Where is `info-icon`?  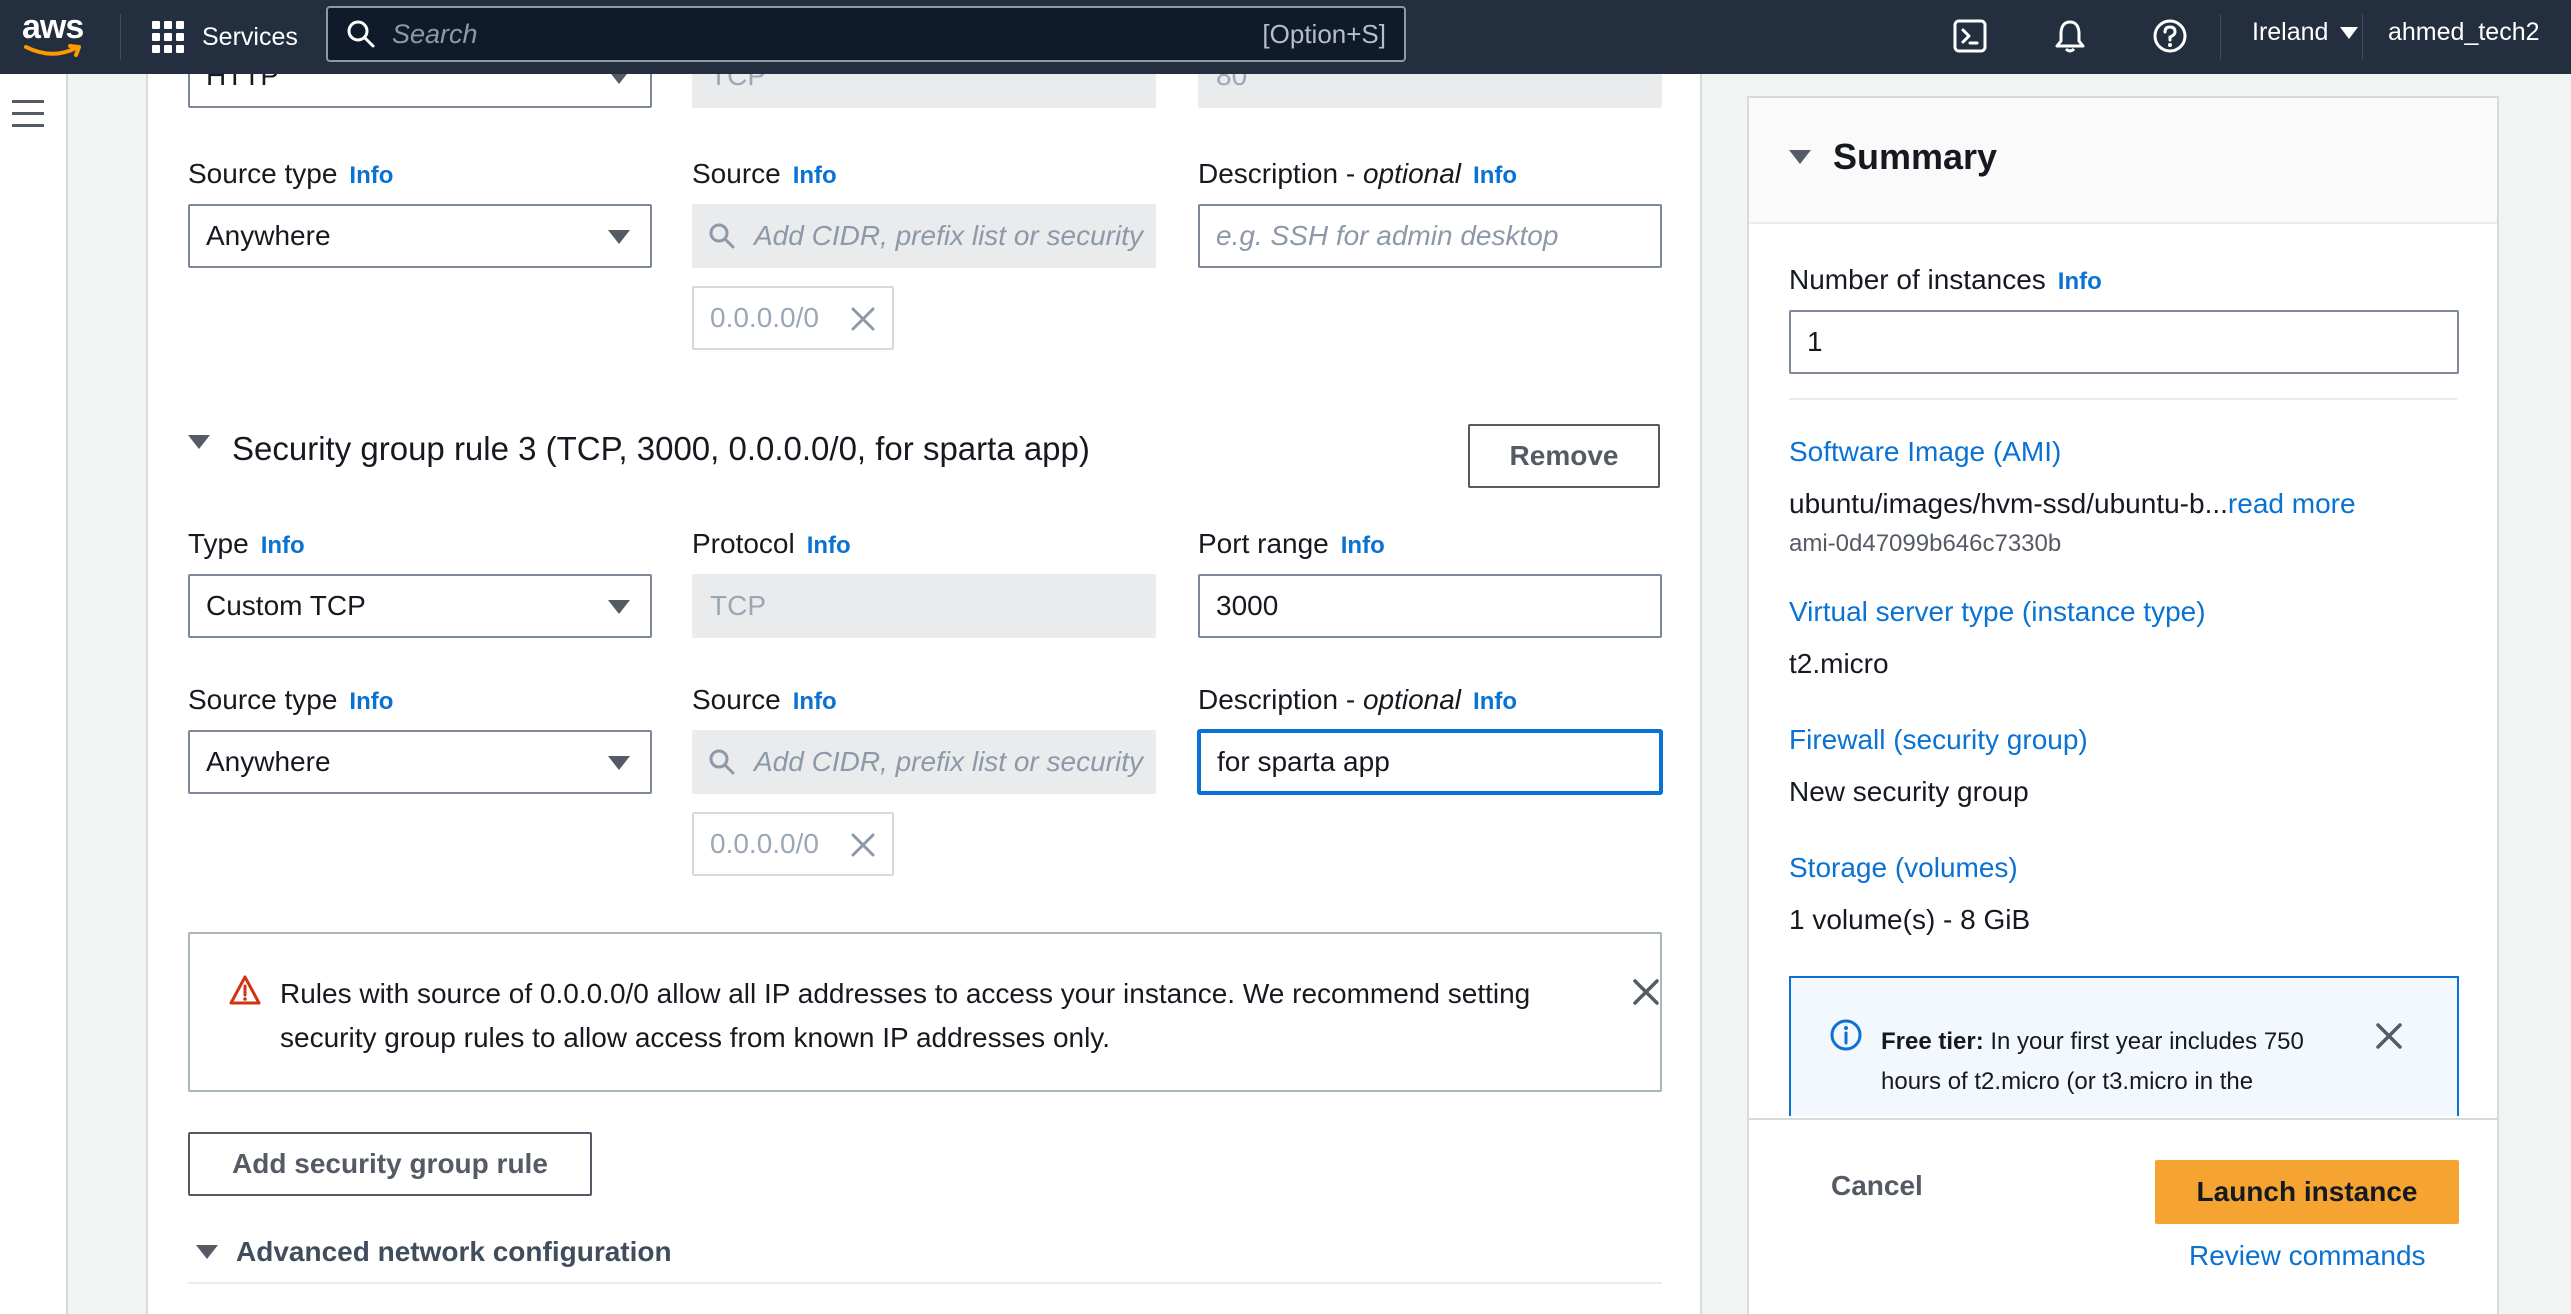
info-icon is located at coordinates (1846, 1035).